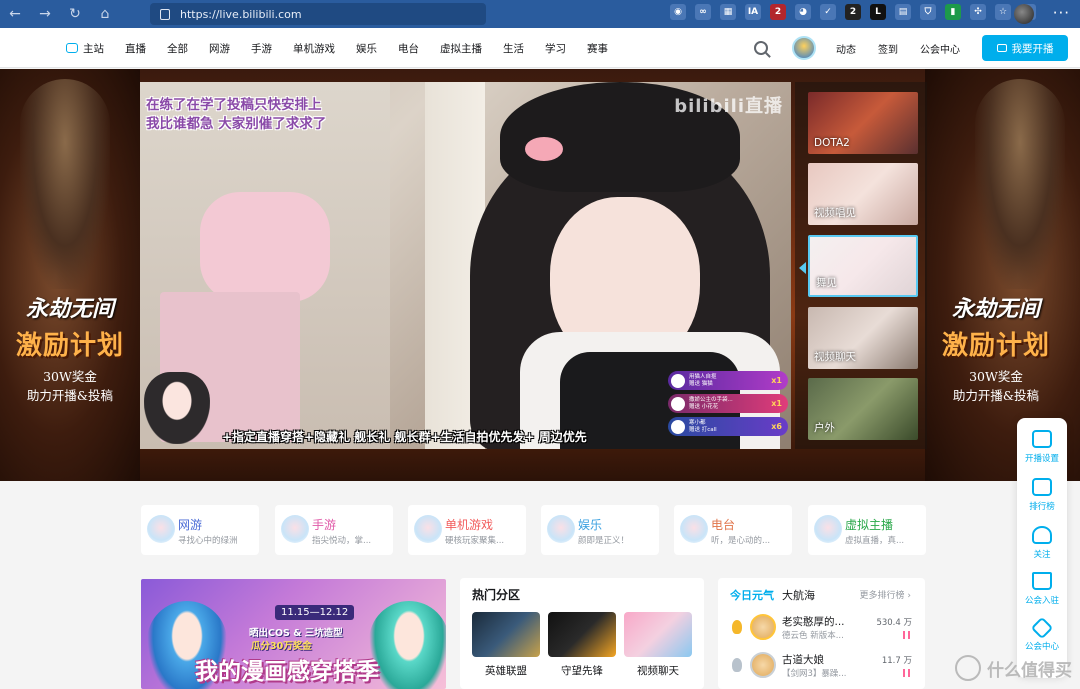 Image resolution: width=1080 pixels, height=689 pixels. What do you see at coordinates (701, 383) in the screenshot?
I see `gift-desc: 赠送 猫猫` at bounding box center [701, 383].